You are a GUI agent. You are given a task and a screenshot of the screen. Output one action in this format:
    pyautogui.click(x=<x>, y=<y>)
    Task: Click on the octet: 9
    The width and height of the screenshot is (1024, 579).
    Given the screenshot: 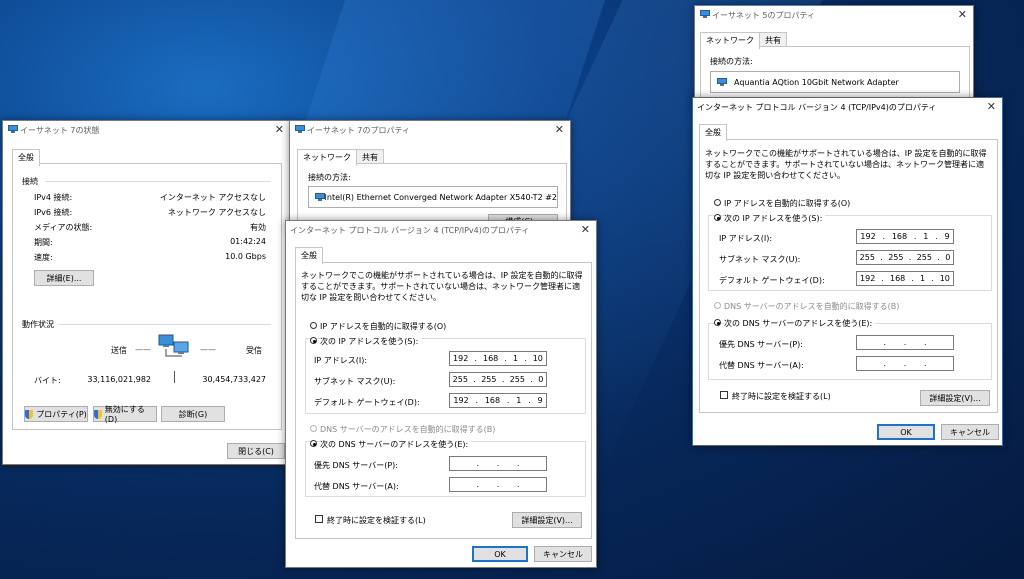 What is the action you would take?
    pyautogui.click(x=947, y=236)
    